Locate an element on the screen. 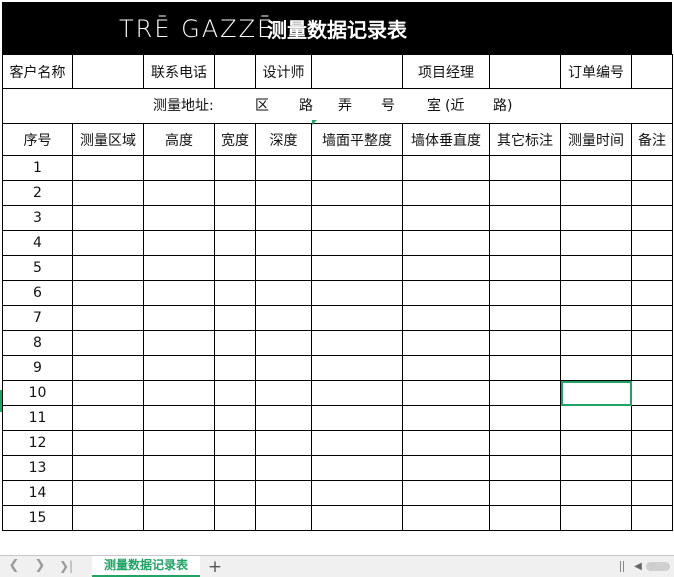 This screenshot has width=674, height=577. selected-cell is located at coordinates (596, 393).